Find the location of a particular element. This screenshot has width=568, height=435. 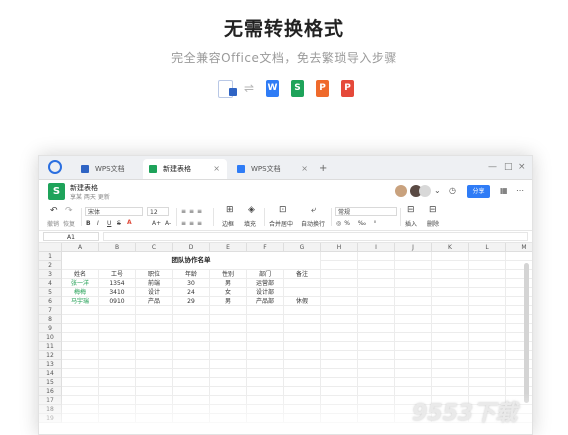

column-header: C is located at coordinates (154, 247).